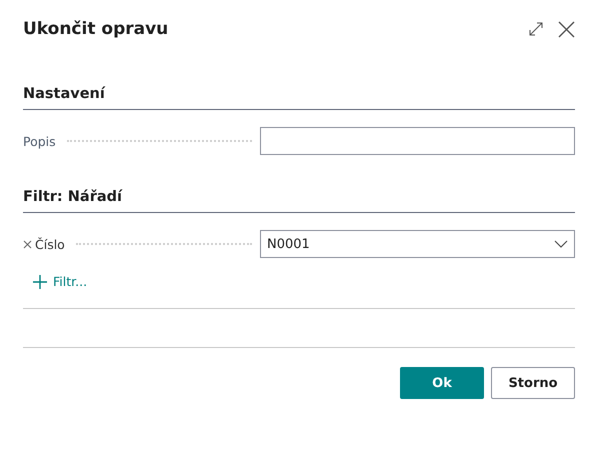  Describe the element at coordinates (561, 244) in the screenshot. I see `chevron-down-icon` at that location.